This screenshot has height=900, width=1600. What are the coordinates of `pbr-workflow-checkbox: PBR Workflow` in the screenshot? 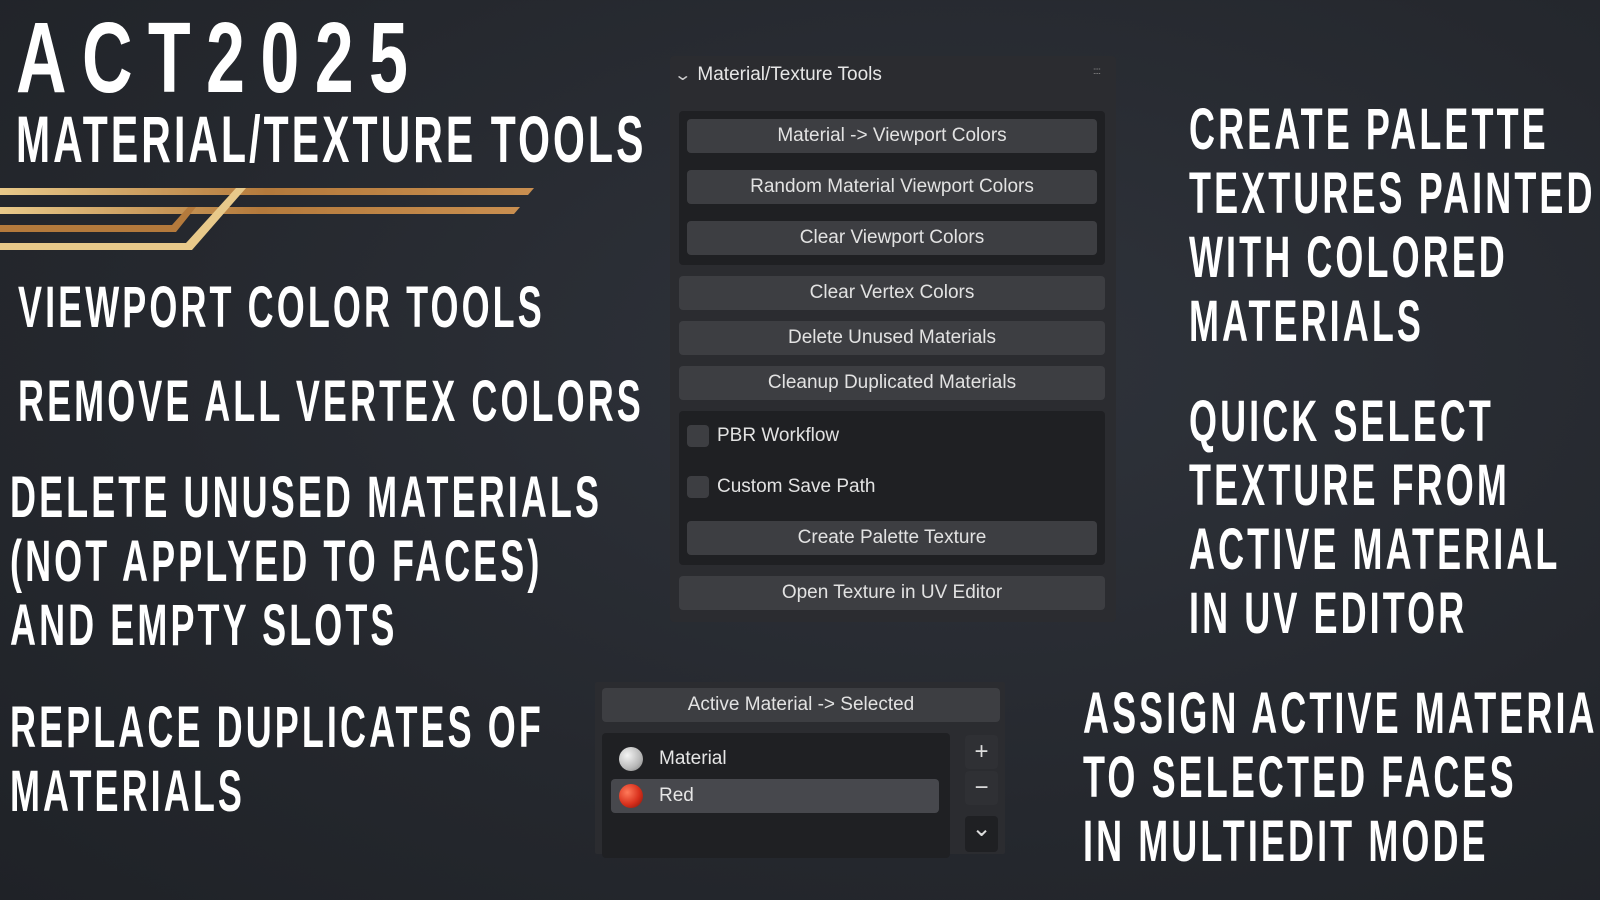 It's located at (763, 436).